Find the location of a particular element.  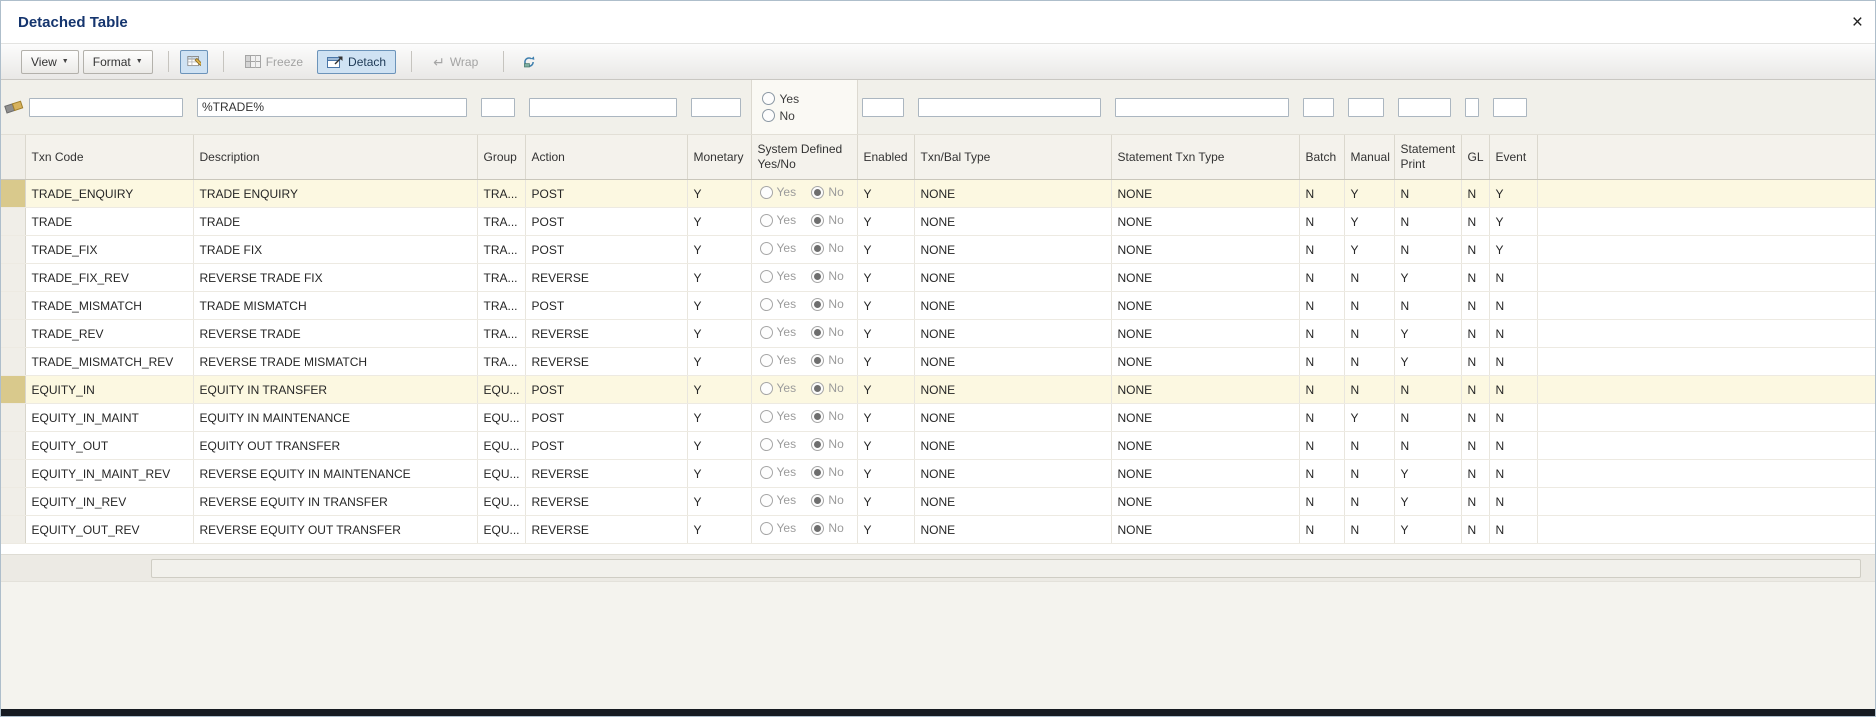

scrollbar-thumb is located at coordinates (1006, 568).